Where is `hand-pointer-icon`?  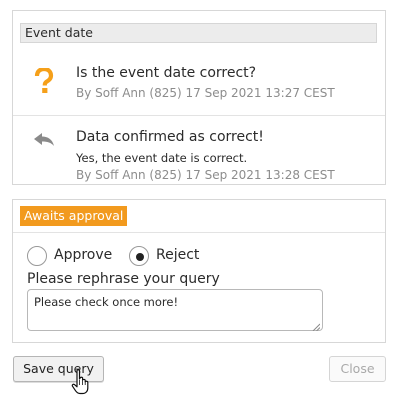
hand-pointer-icon is located at coordinates (81, 382).